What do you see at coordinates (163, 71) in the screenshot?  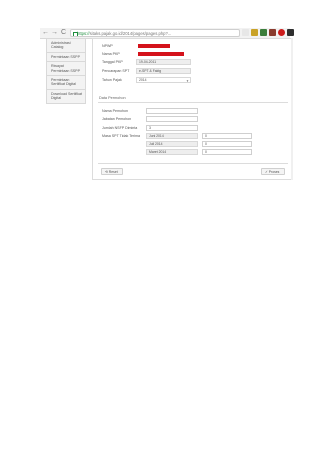 I see `pencetak-value: e-SPT & Faktg` at bounding box center [163, 71].